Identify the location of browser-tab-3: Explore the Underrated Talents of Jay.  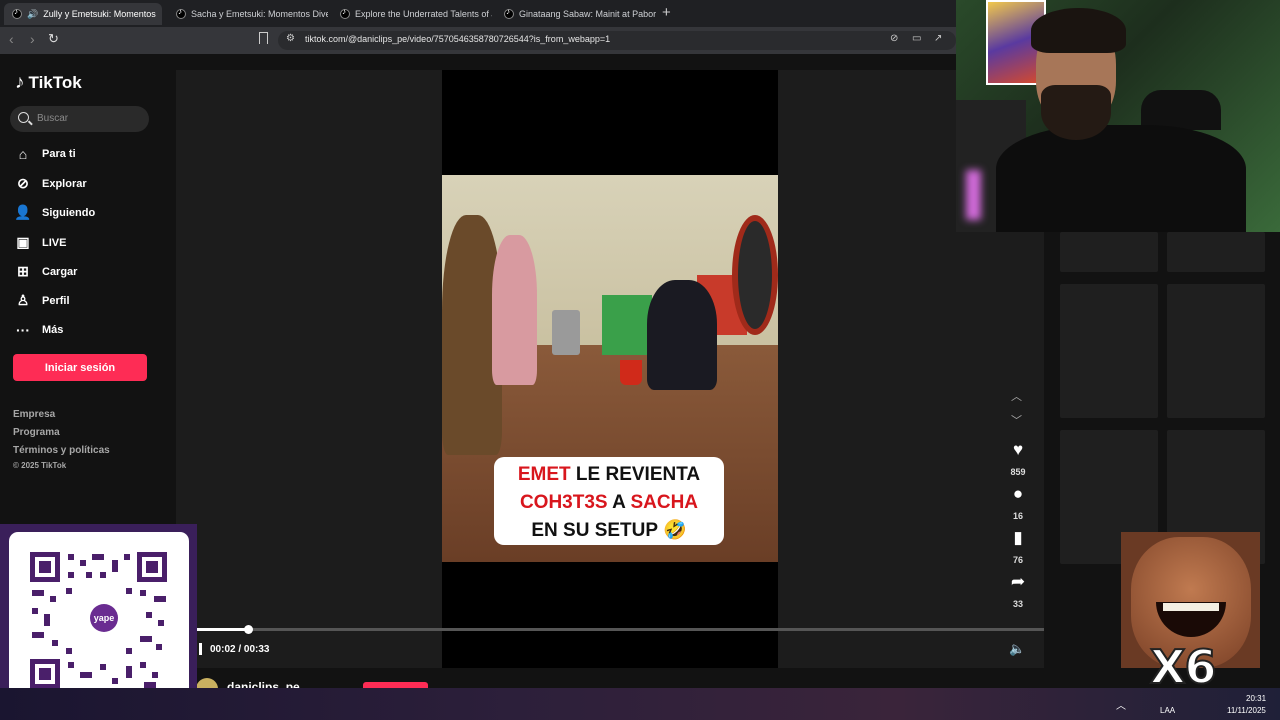
(412, 14).